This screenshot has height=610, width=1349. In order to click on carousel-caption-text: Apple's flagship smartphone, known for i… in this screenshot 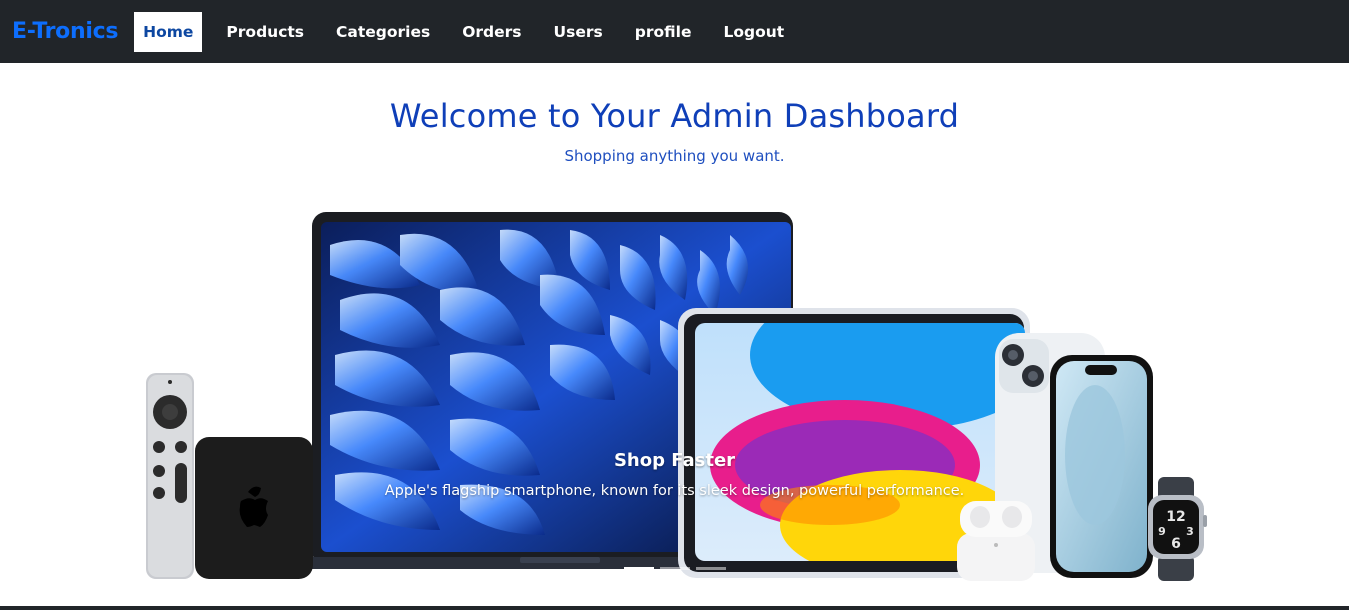, I will do `click(674, 491)`.